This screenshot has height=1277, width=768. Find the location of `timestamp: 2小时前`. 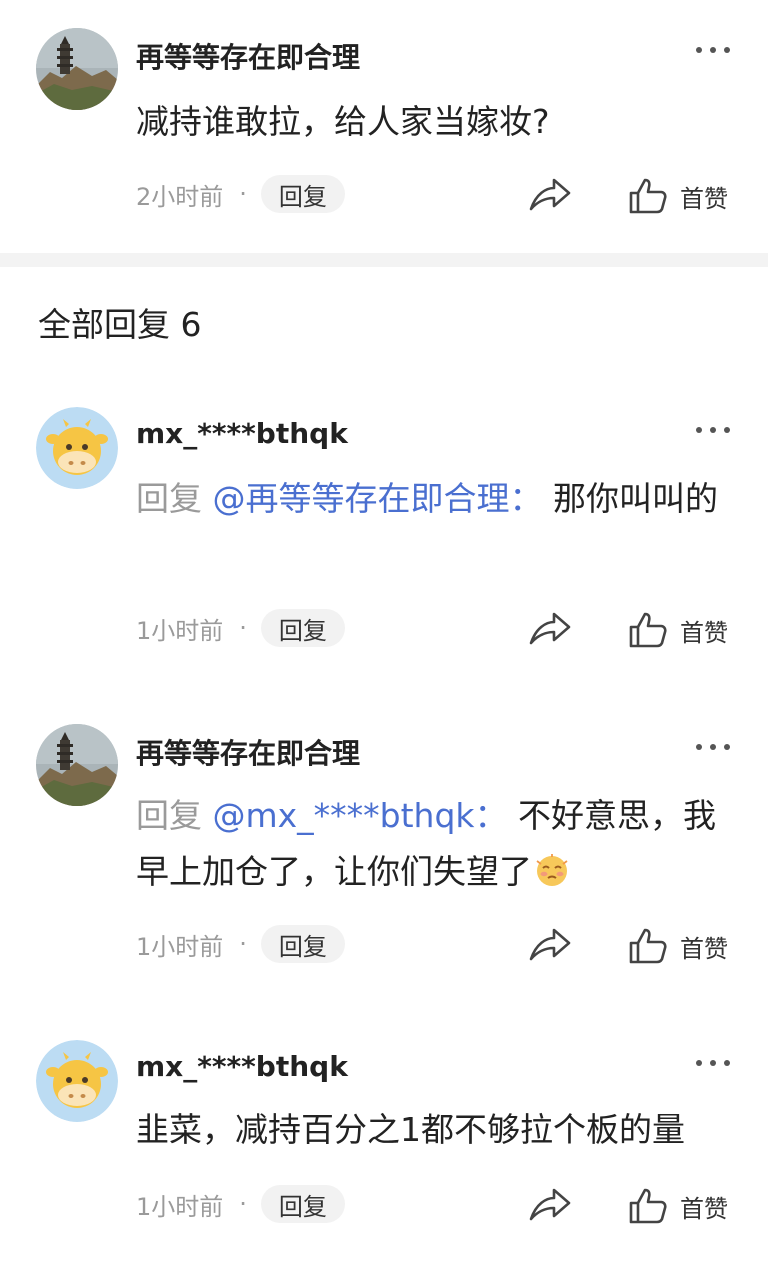

timestamp: 2小时前 is located at coordinates (180, 196).